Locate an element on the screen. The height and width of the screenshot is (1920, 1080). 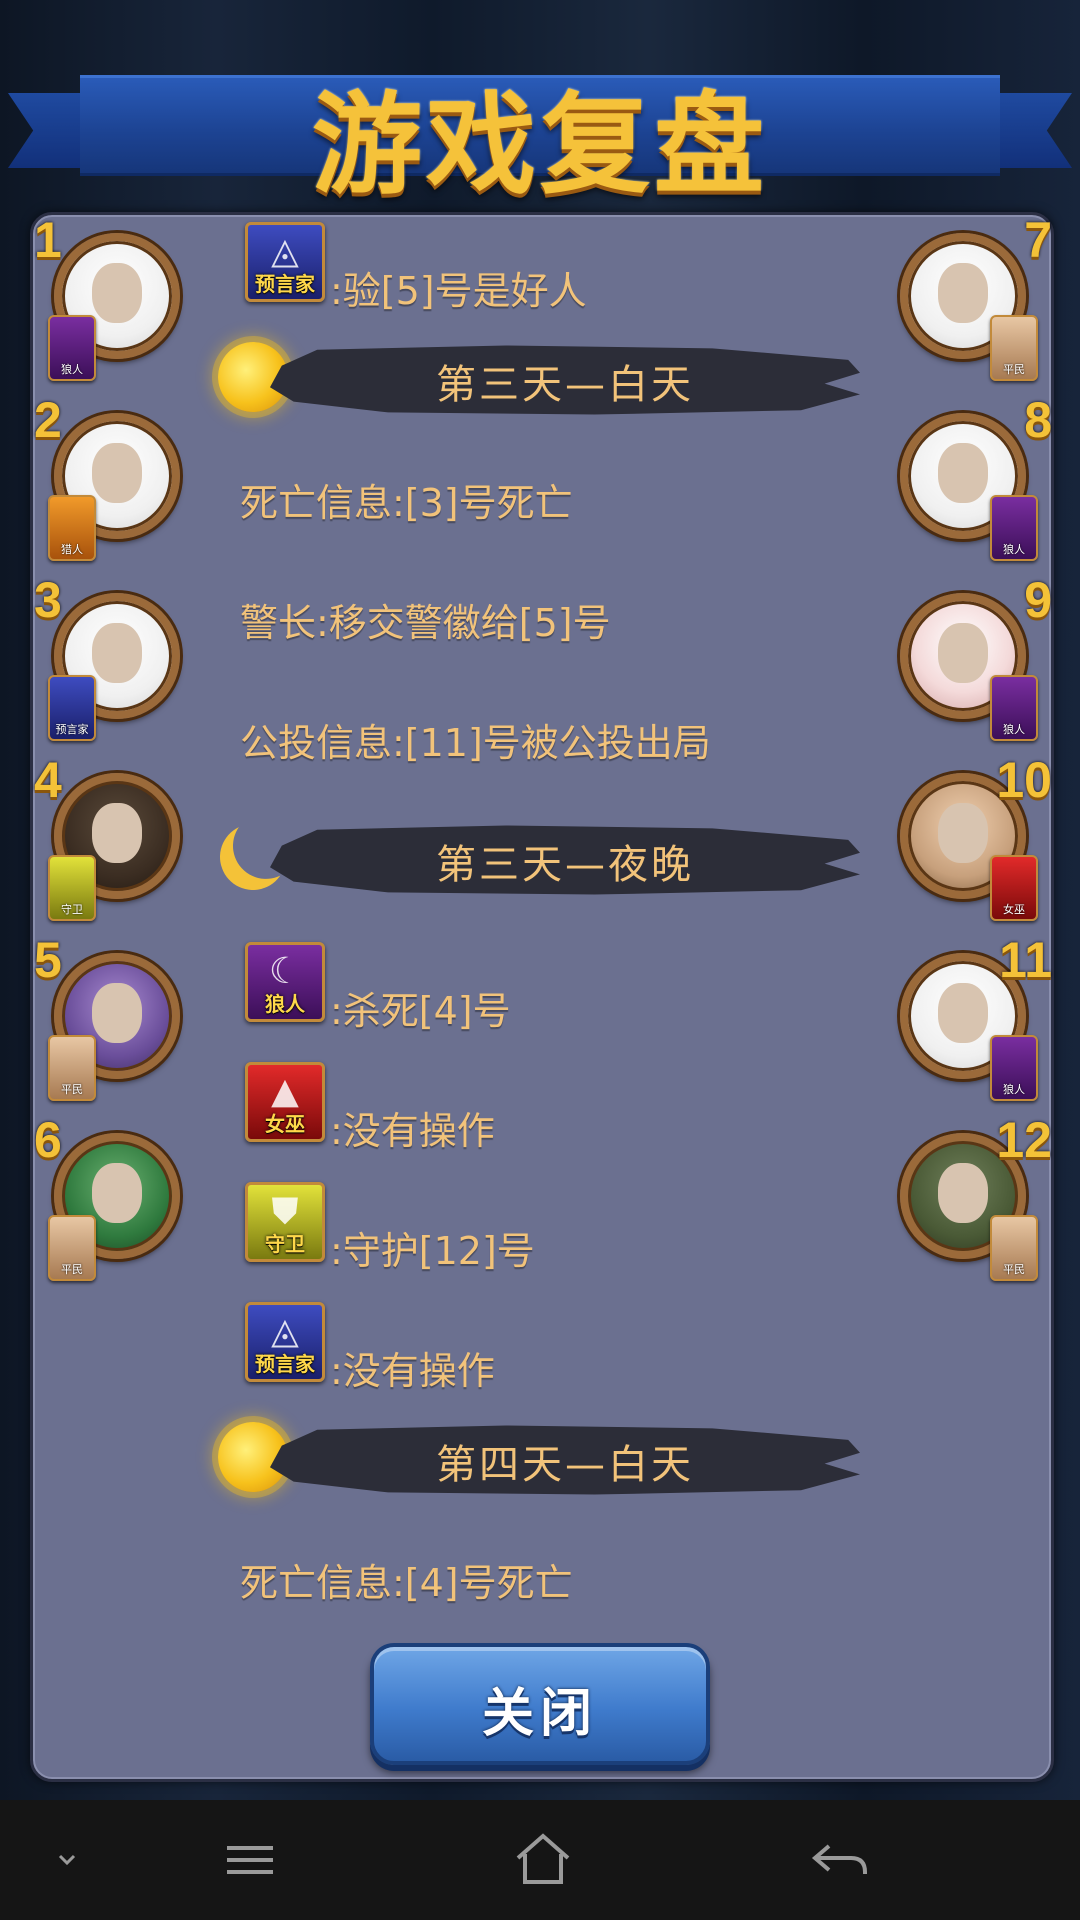
log-guard-action: :守护[12]号 is located at coordinates (432, 1251).